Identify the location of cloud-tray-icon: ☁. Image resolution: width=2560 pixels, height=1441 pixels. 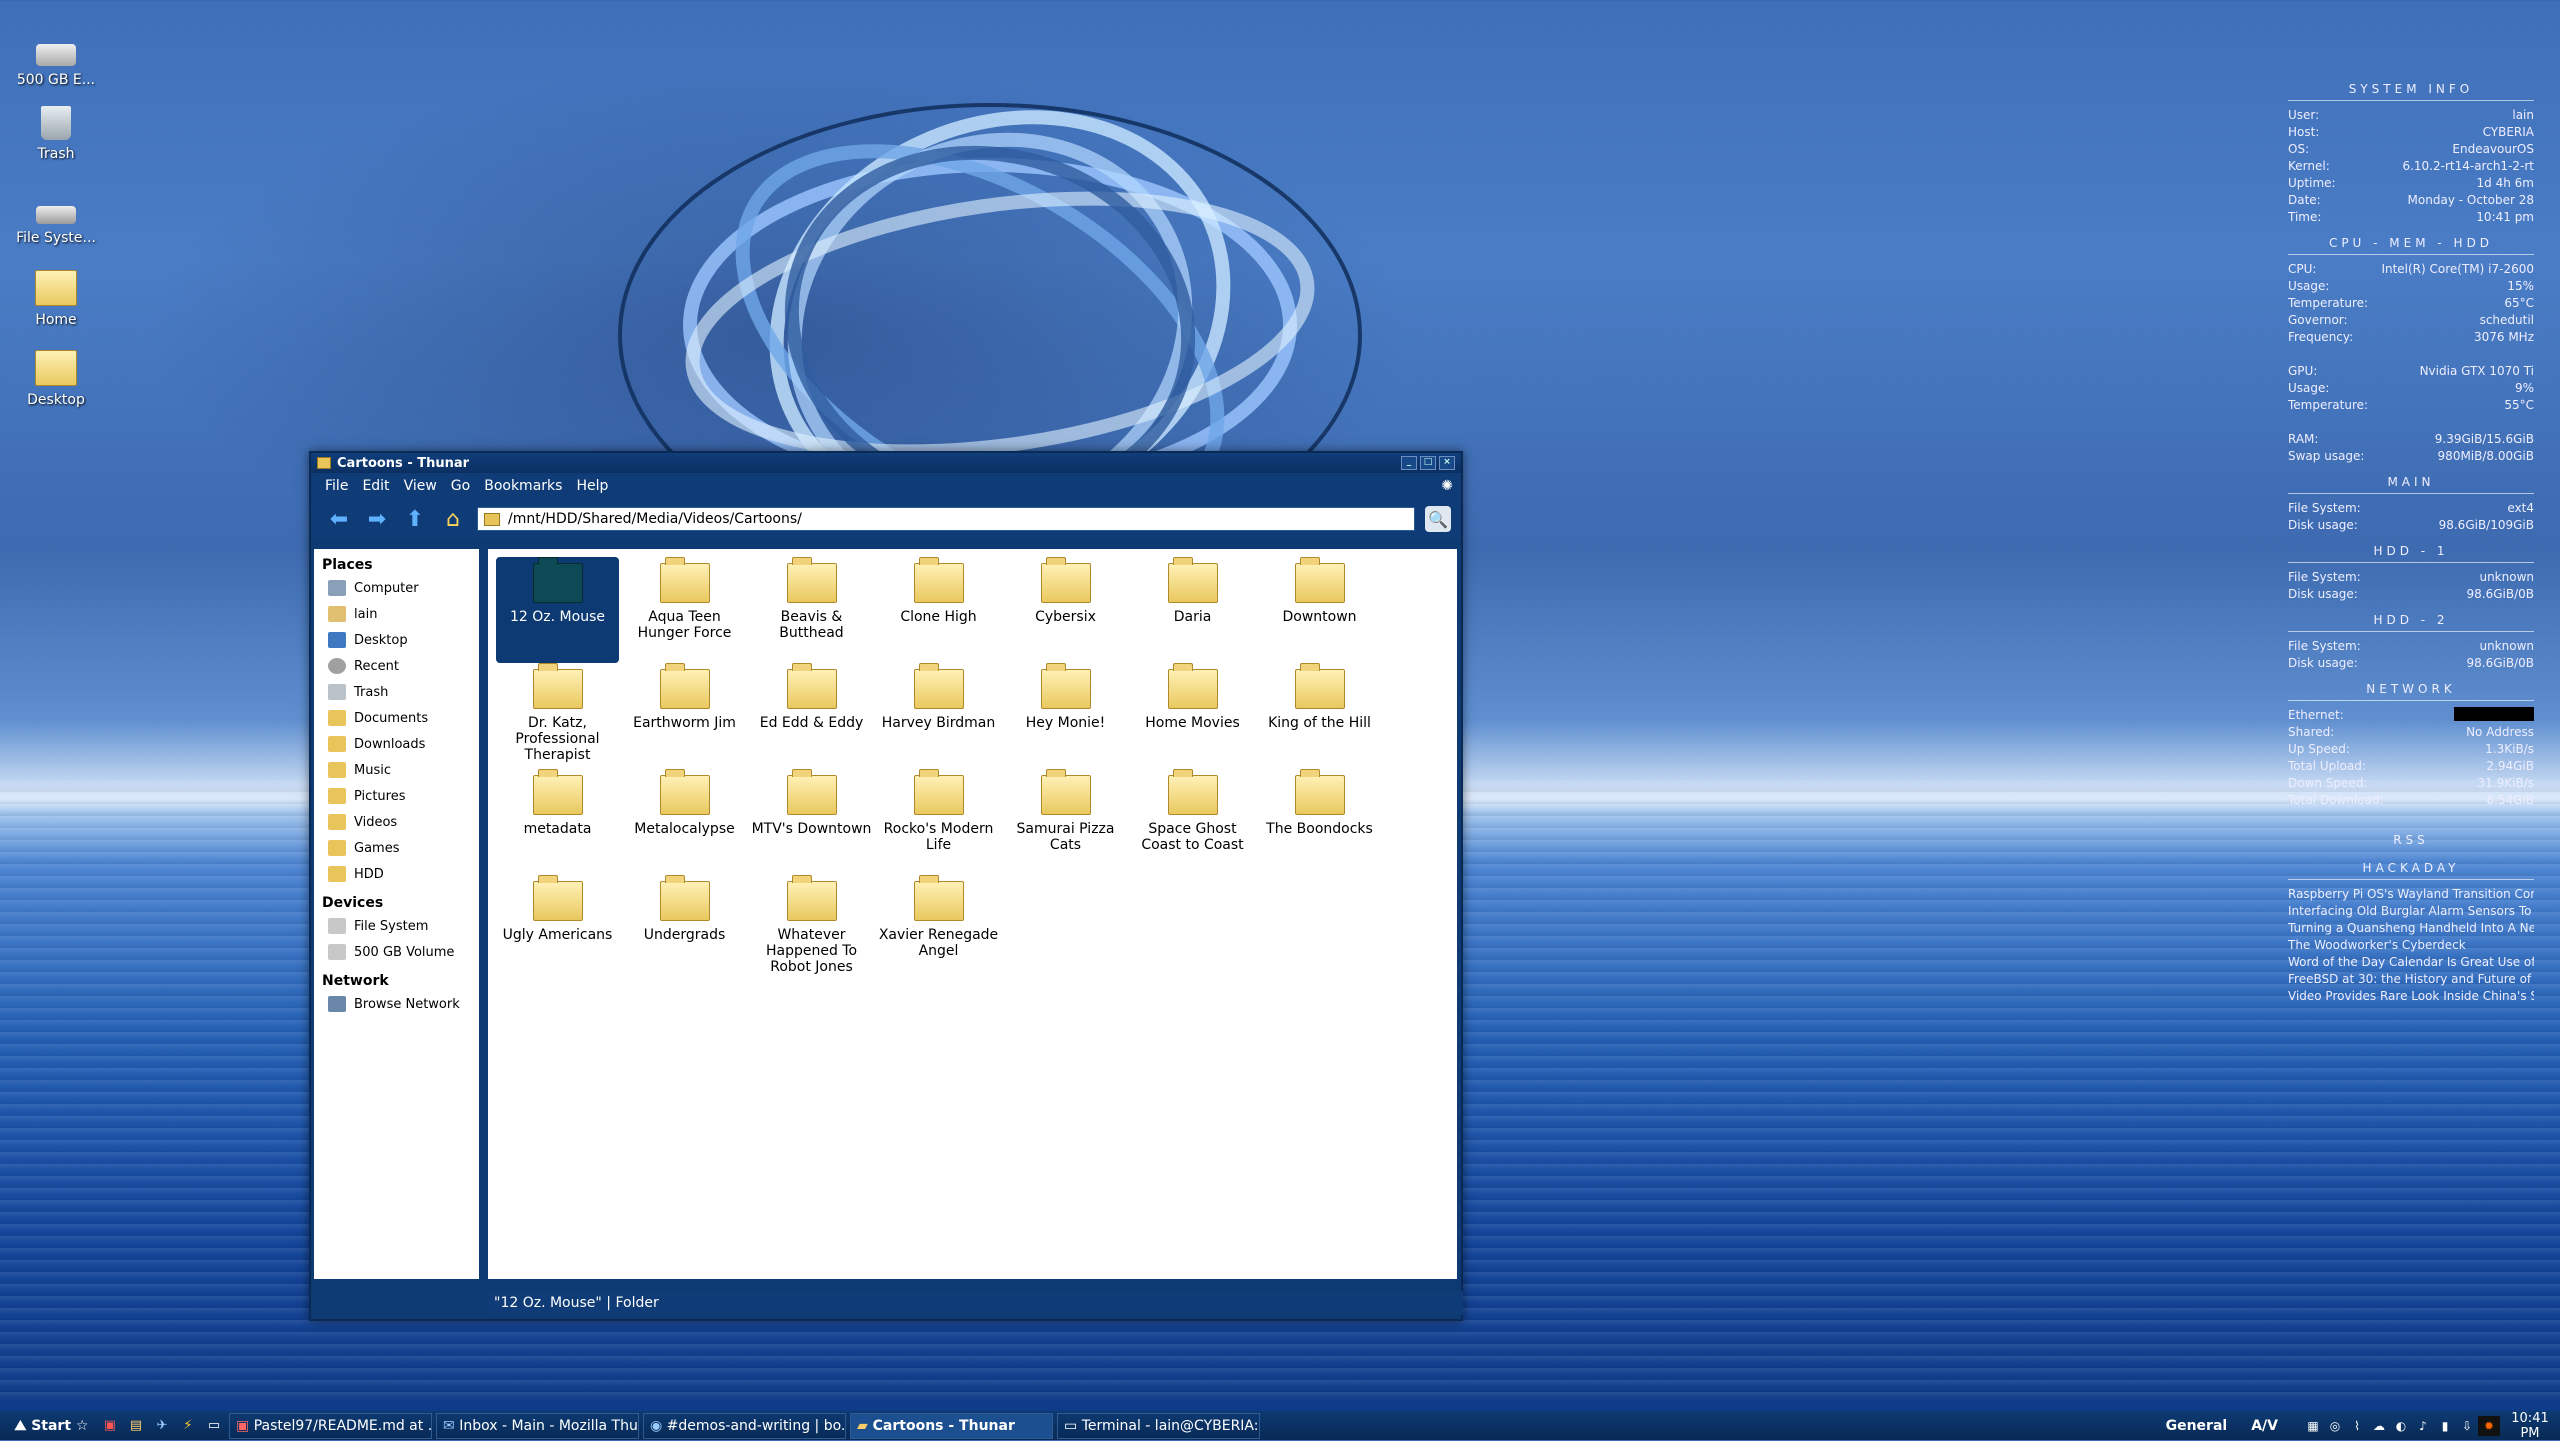
(2379, 1426).